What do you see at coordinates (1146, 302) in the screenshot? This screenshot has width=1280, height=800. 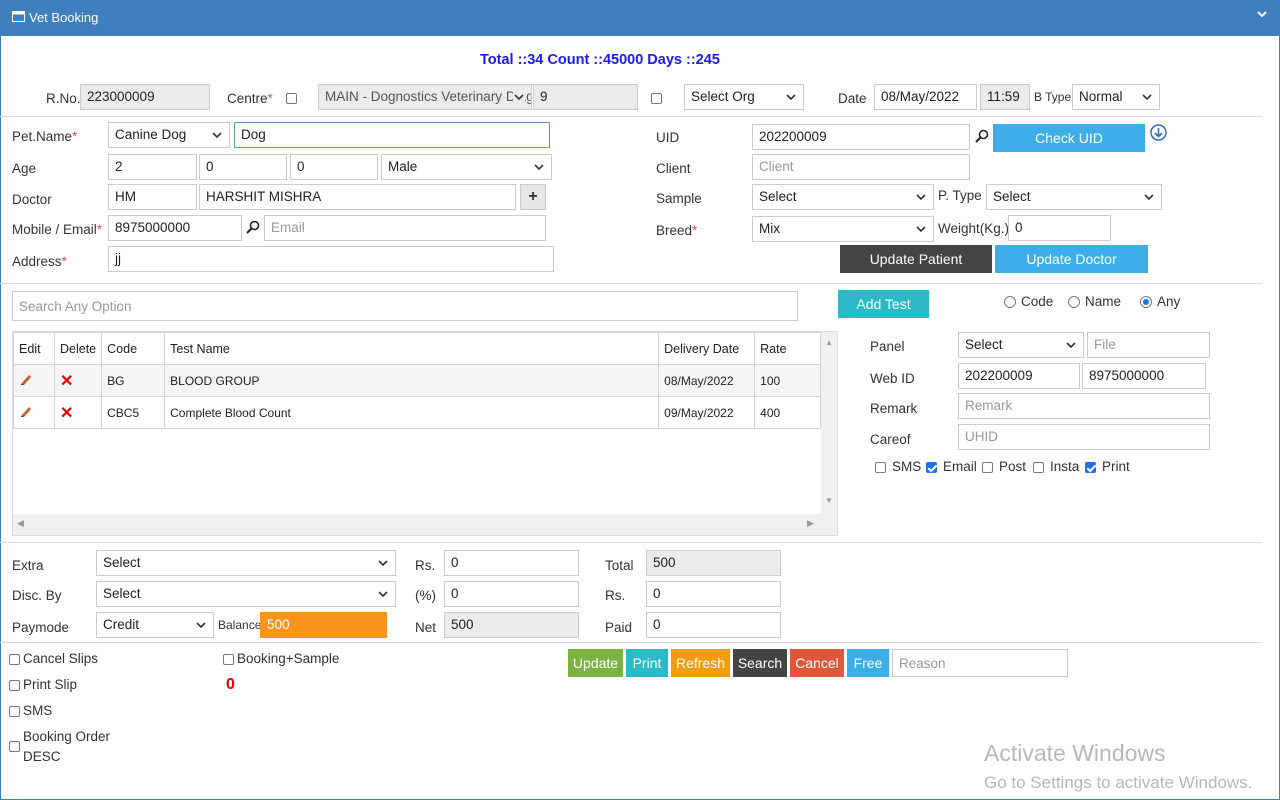 I see `radio-any` at bounding box center [1146, 302].